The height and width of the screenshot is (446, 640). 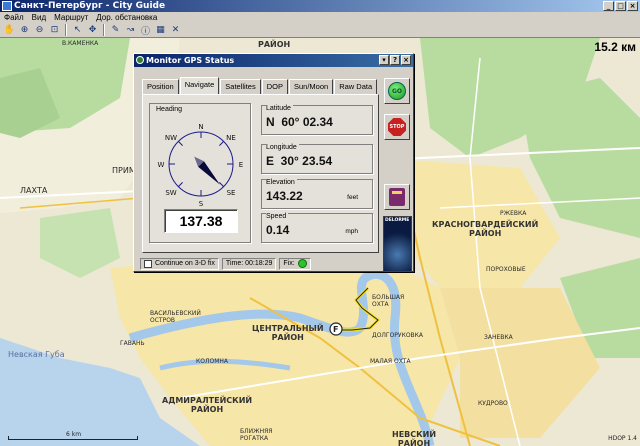 What do you see at coordinates (506, 269) in the screenshot?
I see `map-label-porokhovye: ПОРОХОВЫЕ` at bounding box center [506, 269].